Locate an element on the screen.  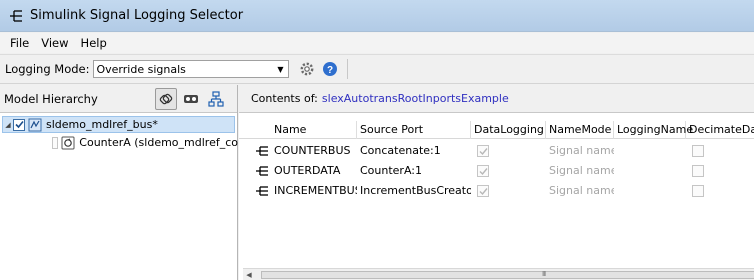
signal-name: COUNTERBUS is located at coordinates (312, 150).